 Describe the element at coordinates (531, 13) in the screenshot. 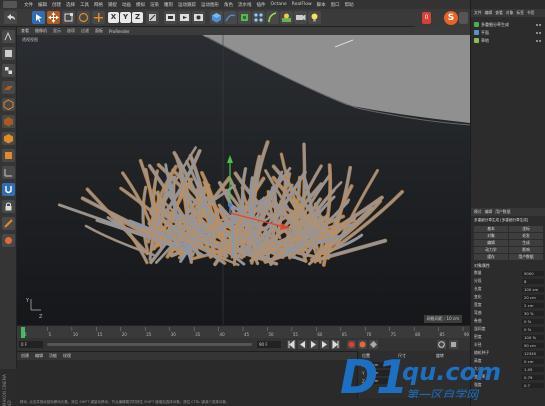

I see `object-menu-item: 书签` at that location.